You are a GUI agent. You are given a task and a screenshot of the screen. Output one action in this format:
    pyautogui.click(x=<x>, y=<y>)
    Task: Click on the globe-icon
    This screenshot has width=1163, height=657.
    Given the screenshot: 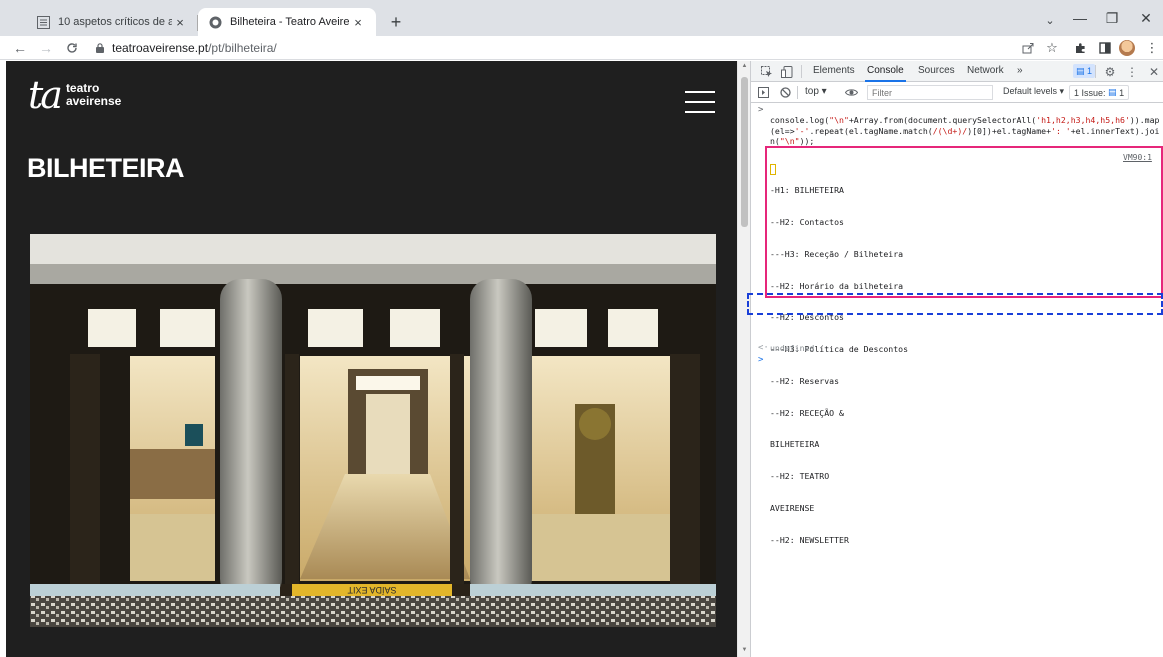 What is the action you would take?
    pyautogui.click(x=215, y=22)
    